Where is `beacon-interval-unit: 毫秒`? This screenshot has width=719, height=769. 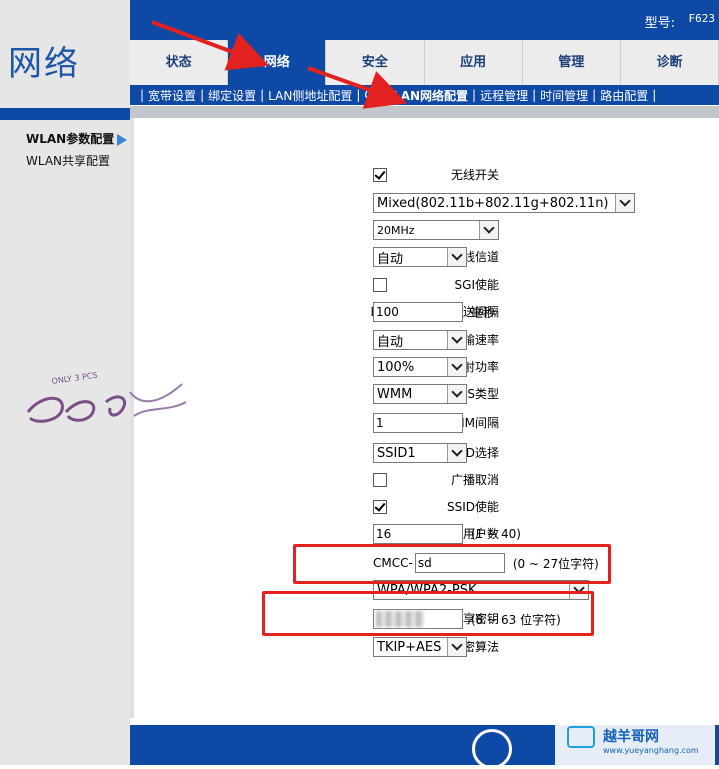 beacon-interval-unit: 毫秒 is located at coordinates (483, 312).